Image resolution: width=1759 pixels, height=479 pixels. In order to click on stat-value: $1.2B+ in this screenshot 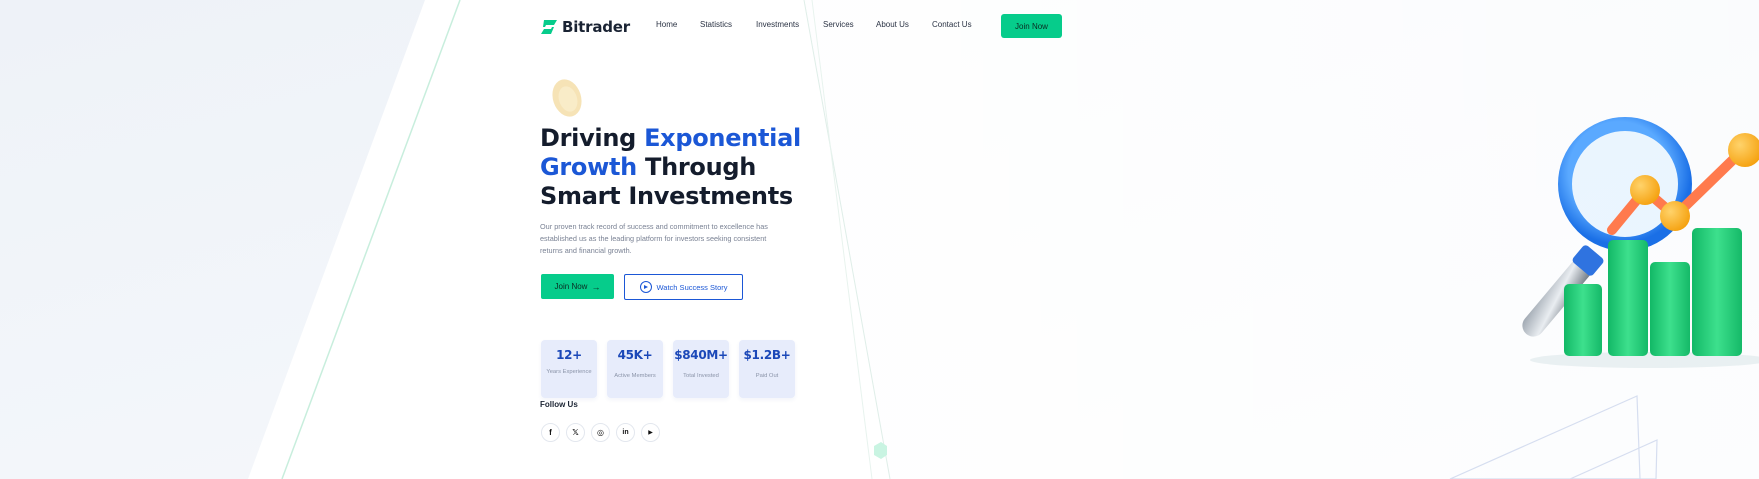, I will do `click(767, 355)`.